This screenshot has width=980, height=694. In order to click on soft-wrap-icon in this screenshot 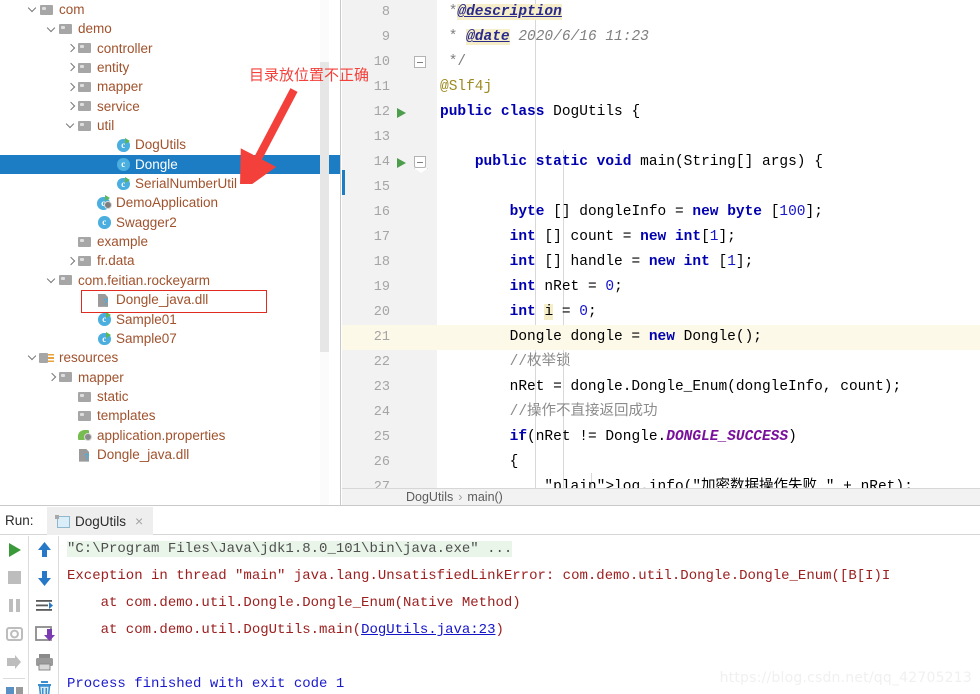, I will do `click(44, 606)`.